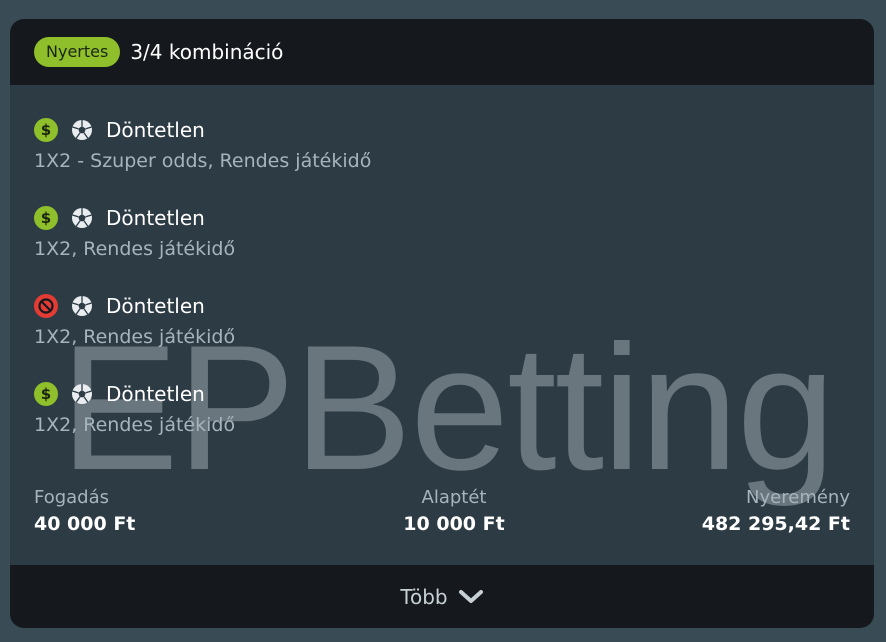  Describe the element at coordinates (454, 524) in the screenshot. I see `base-stake-value: 10 000 Ft` at that location.